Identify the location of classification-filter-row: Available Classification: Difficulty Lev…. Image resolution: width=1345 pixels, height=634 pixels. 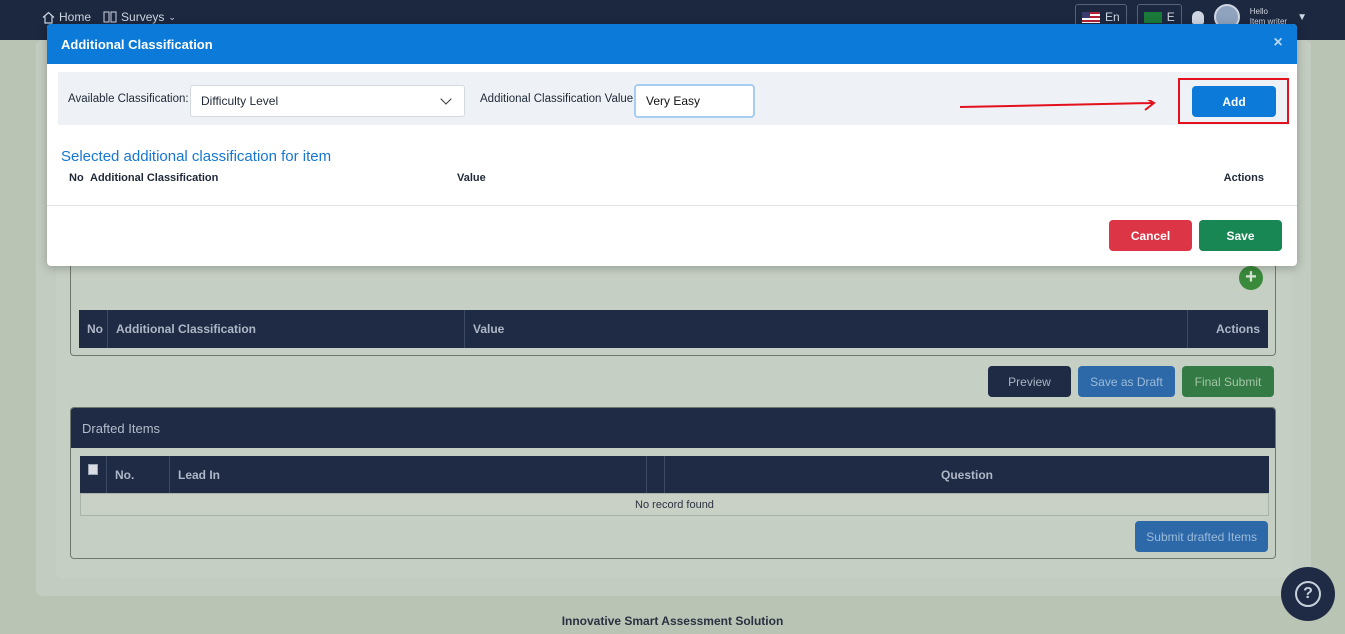
(673, 98).